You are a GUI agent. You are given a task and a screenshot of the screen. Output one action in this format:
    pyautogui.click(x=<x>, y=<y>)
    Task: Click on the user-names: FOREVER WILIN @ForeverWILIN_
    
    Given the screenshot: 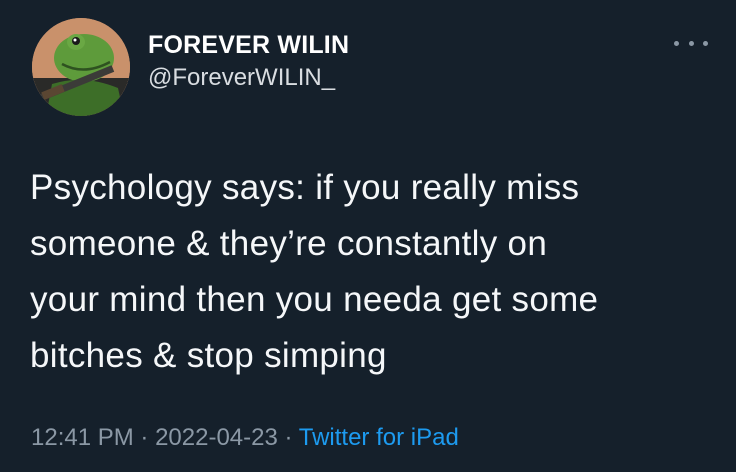 What is the action you would take?
    pyautogui.click(x=248, y=61)
    